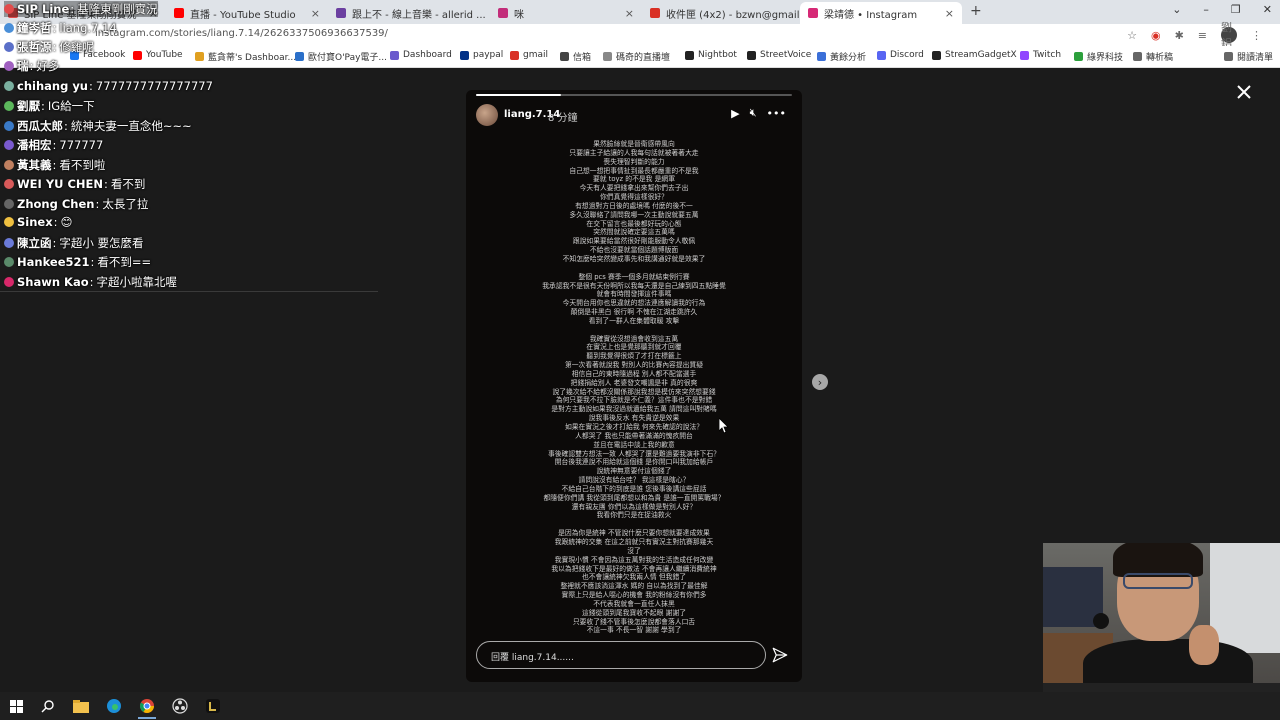  What do you see at coordinates (421, 55) in the screenshot?
I see `bookmark: Dashboard` at bounding box center [421, 55].